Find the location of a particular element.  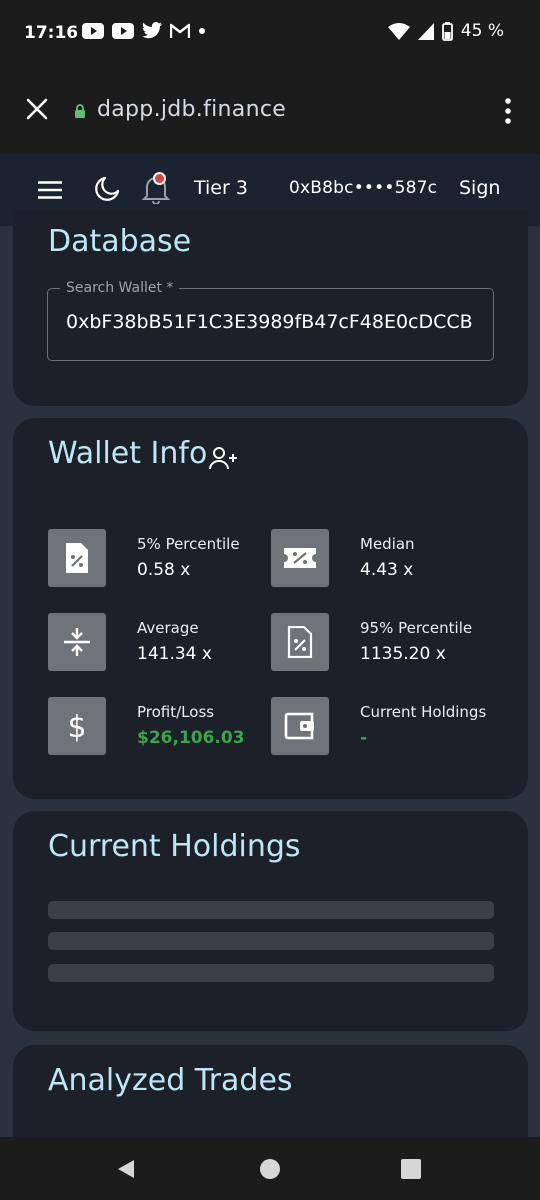

search-wallet-label: Search Wallet * is located at coordinates (120, 288).